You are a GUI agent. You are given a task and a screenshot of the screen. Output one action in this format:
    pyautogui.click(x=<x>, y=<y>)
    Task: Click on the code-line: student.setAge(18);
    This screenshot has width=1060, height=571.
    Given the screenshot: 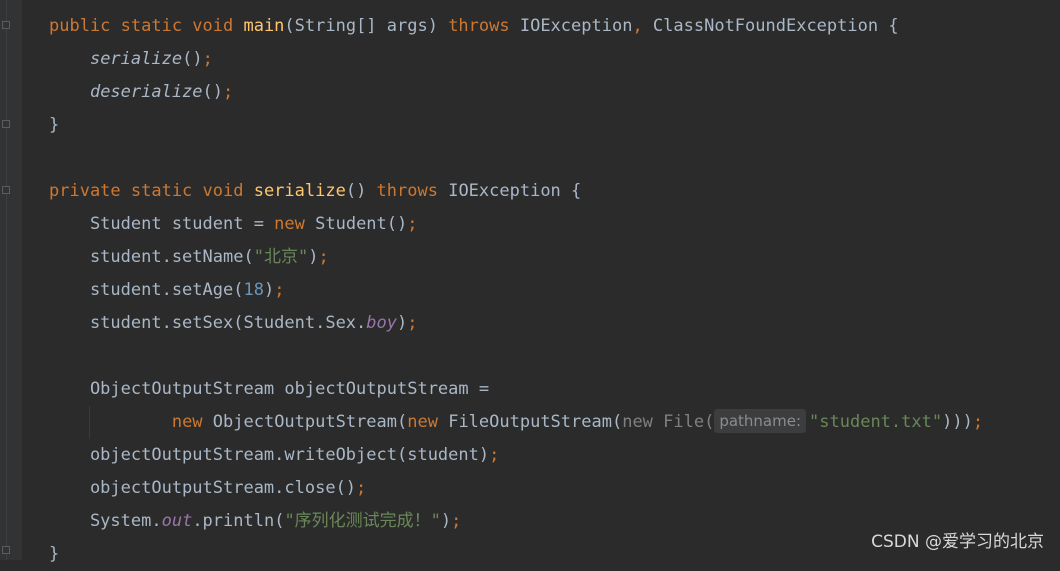 What is the action you would take?
    pyautogui.click(x=549, y=290)
    